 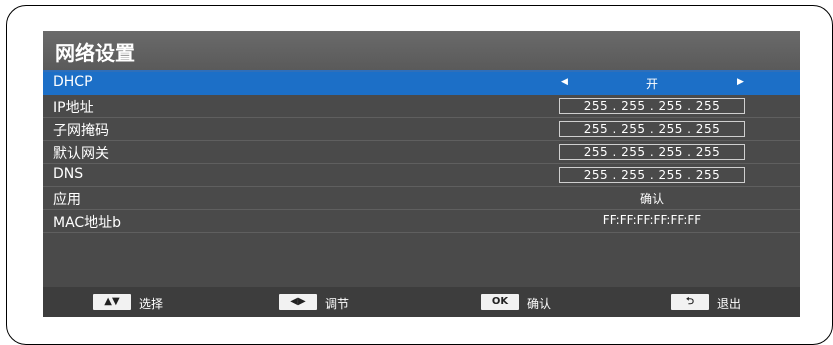 I want to click on dns-row: DNS 255 . 255 . 255 . 255, so click(x=421, y=175).